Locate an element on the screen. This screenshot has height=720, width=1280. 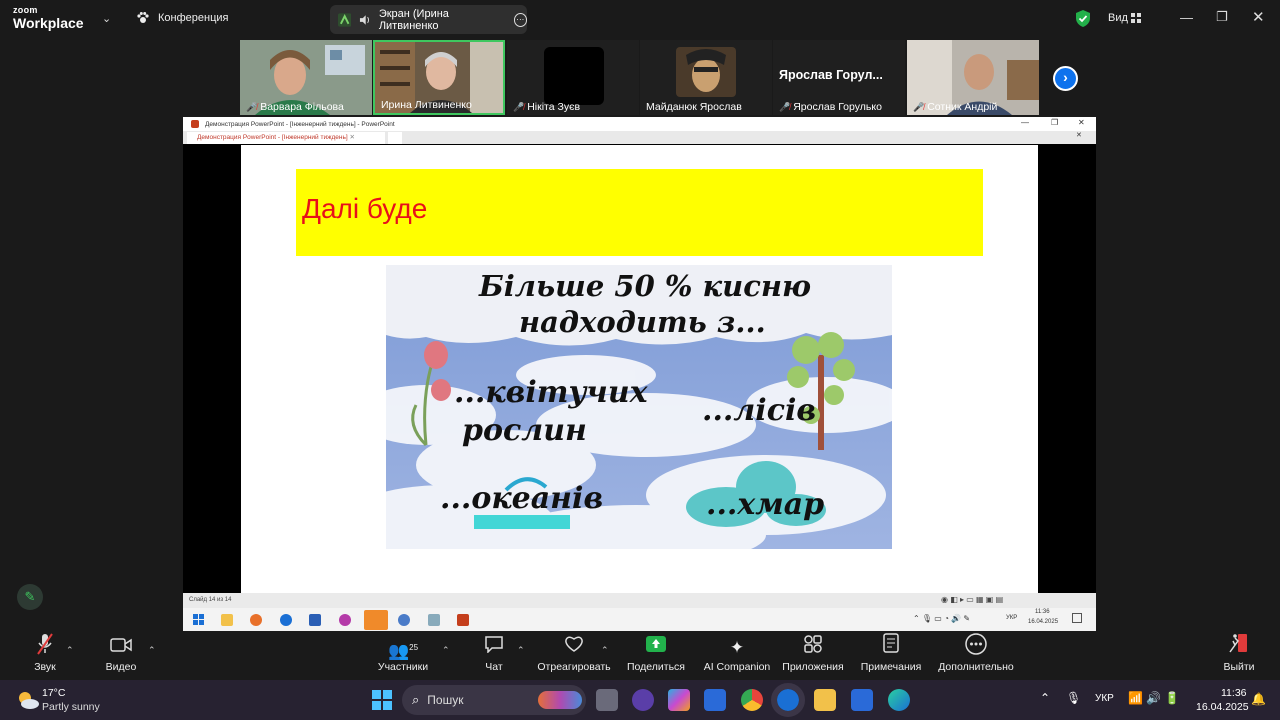
security-shield-icon is located at coordinates (1083, 18).